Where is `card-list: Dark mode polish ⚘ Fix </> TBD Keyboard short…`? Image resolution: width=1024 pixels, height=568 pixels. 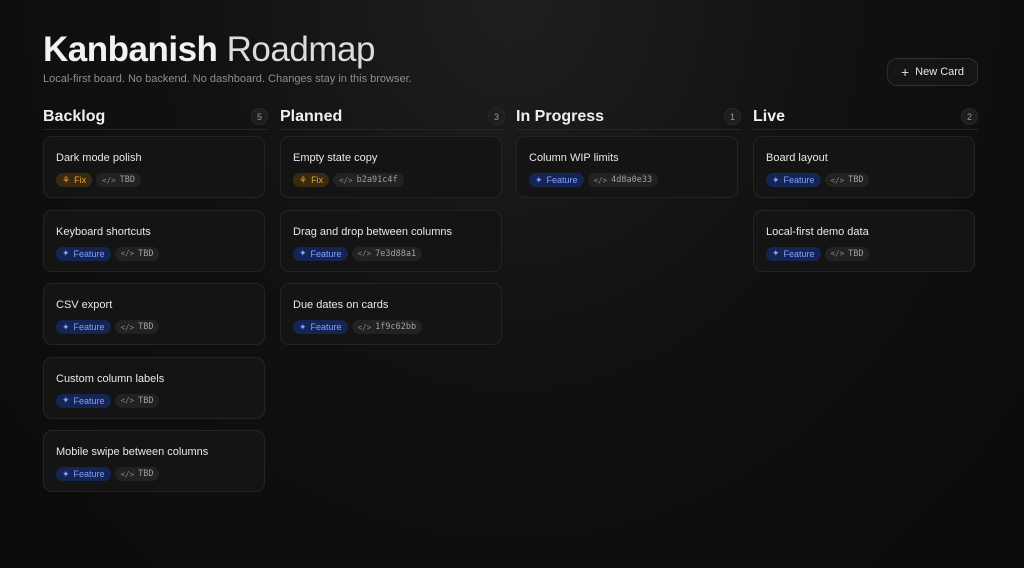
card-list: Dark mode polish ⚘ Fix </> TBD Keyboard short… is located at coordinates (154, 314).